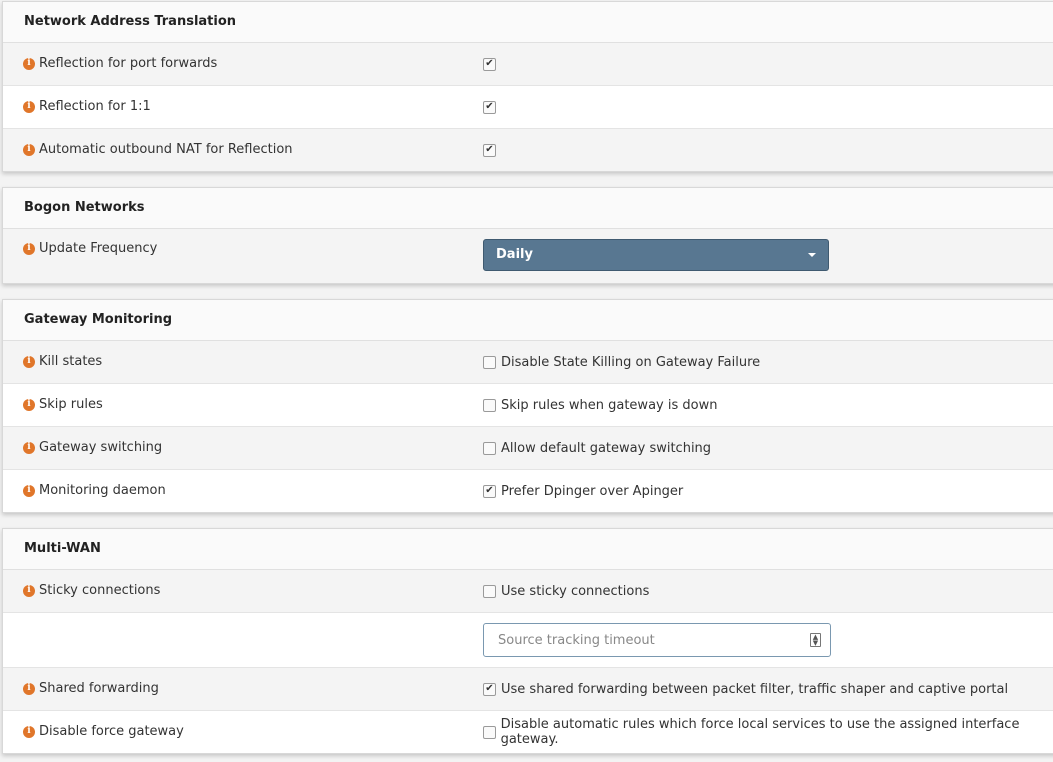 The image size is (1053, 762). I want to click on sticky-connections-checkbox, so click(489, 591).